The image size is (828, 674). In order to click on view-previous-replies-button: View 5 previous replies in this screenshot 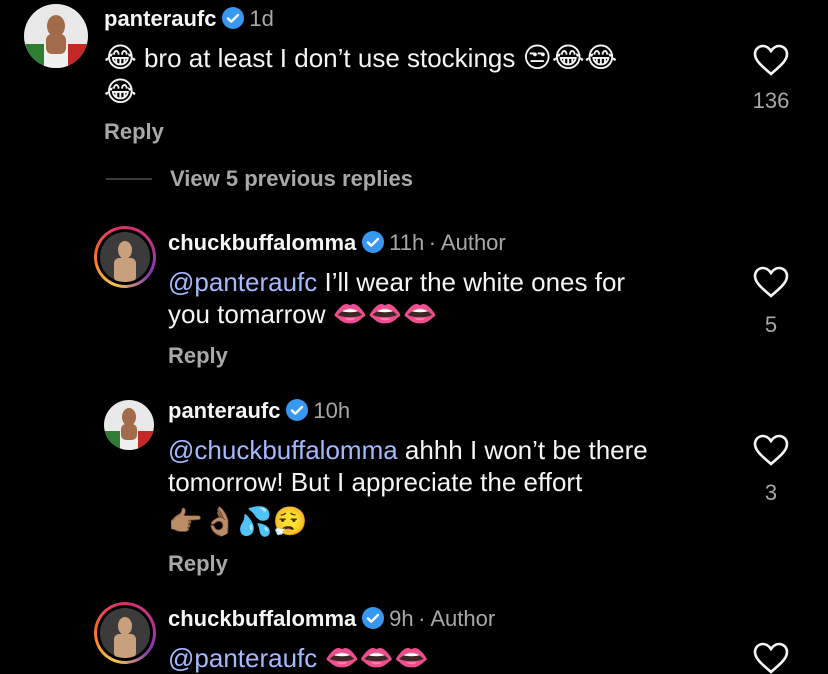, I will do `click(291, 179)`.